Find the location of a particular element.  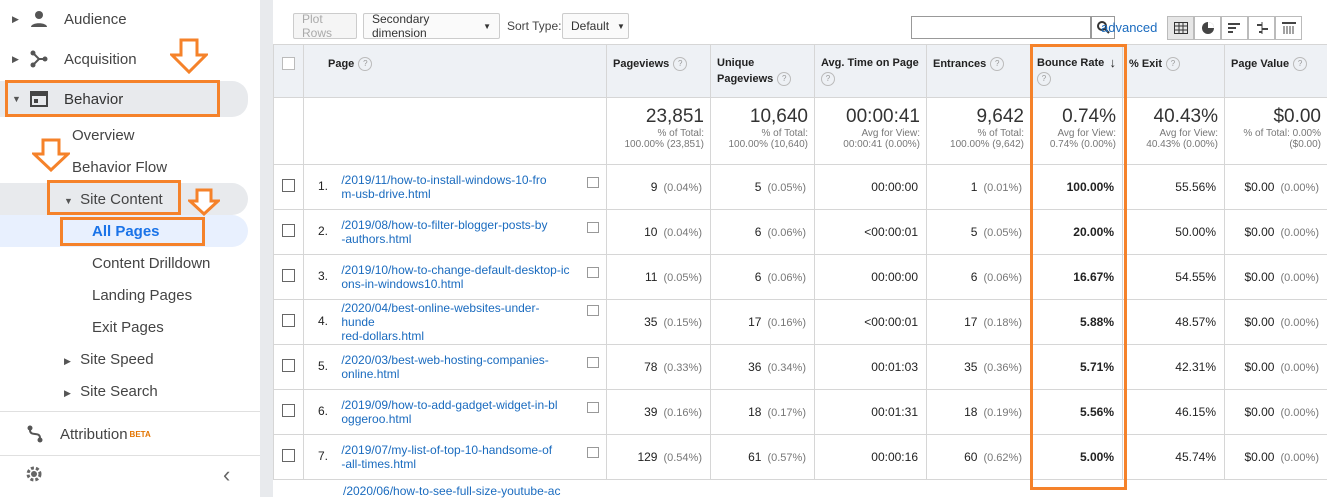

partial-row-link: /2020/06/how-to-see-full-size-youtube-ac is located at coordinates (451, 491).